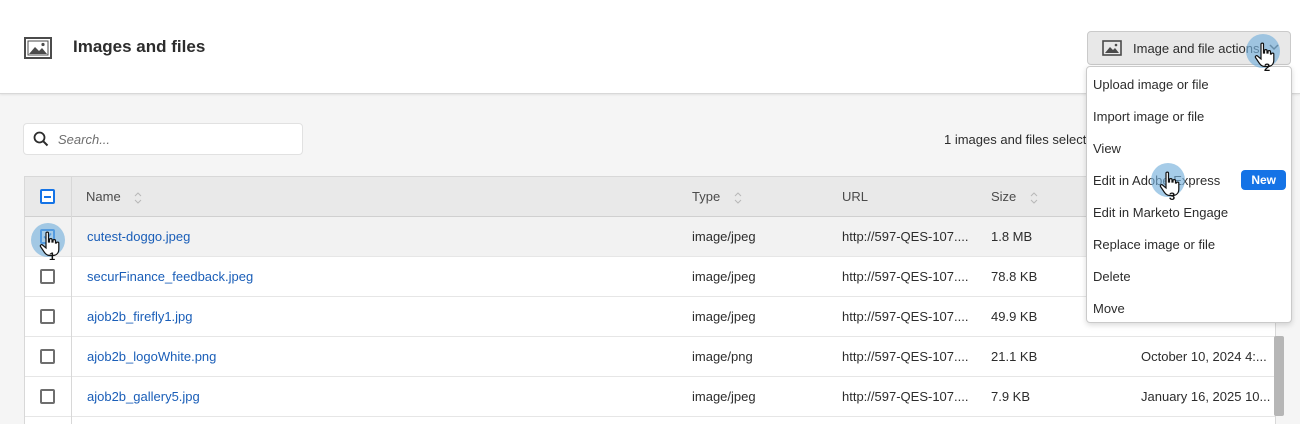  What do you see at coordinates (139, 46) in the screenshot?
I see `page-title: Images and files` at bounding box center [139, 46].